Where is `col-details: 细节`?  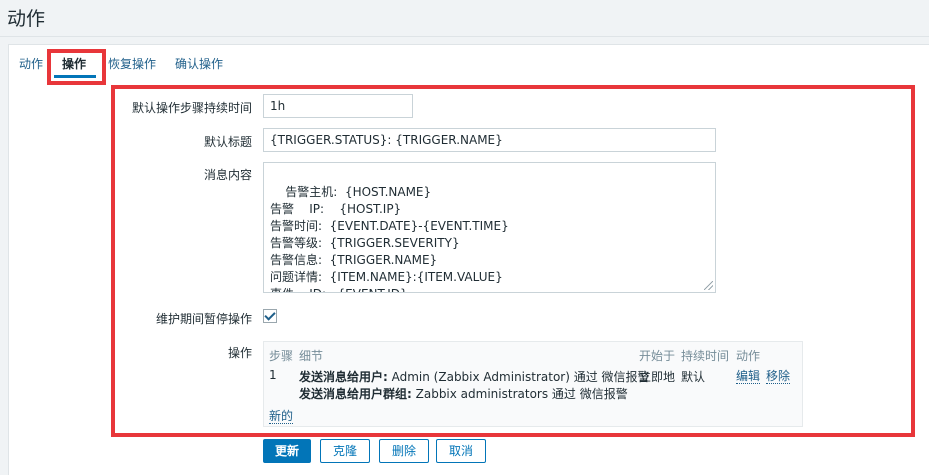
col-details: 细节 is located at coordinates (311, 356).